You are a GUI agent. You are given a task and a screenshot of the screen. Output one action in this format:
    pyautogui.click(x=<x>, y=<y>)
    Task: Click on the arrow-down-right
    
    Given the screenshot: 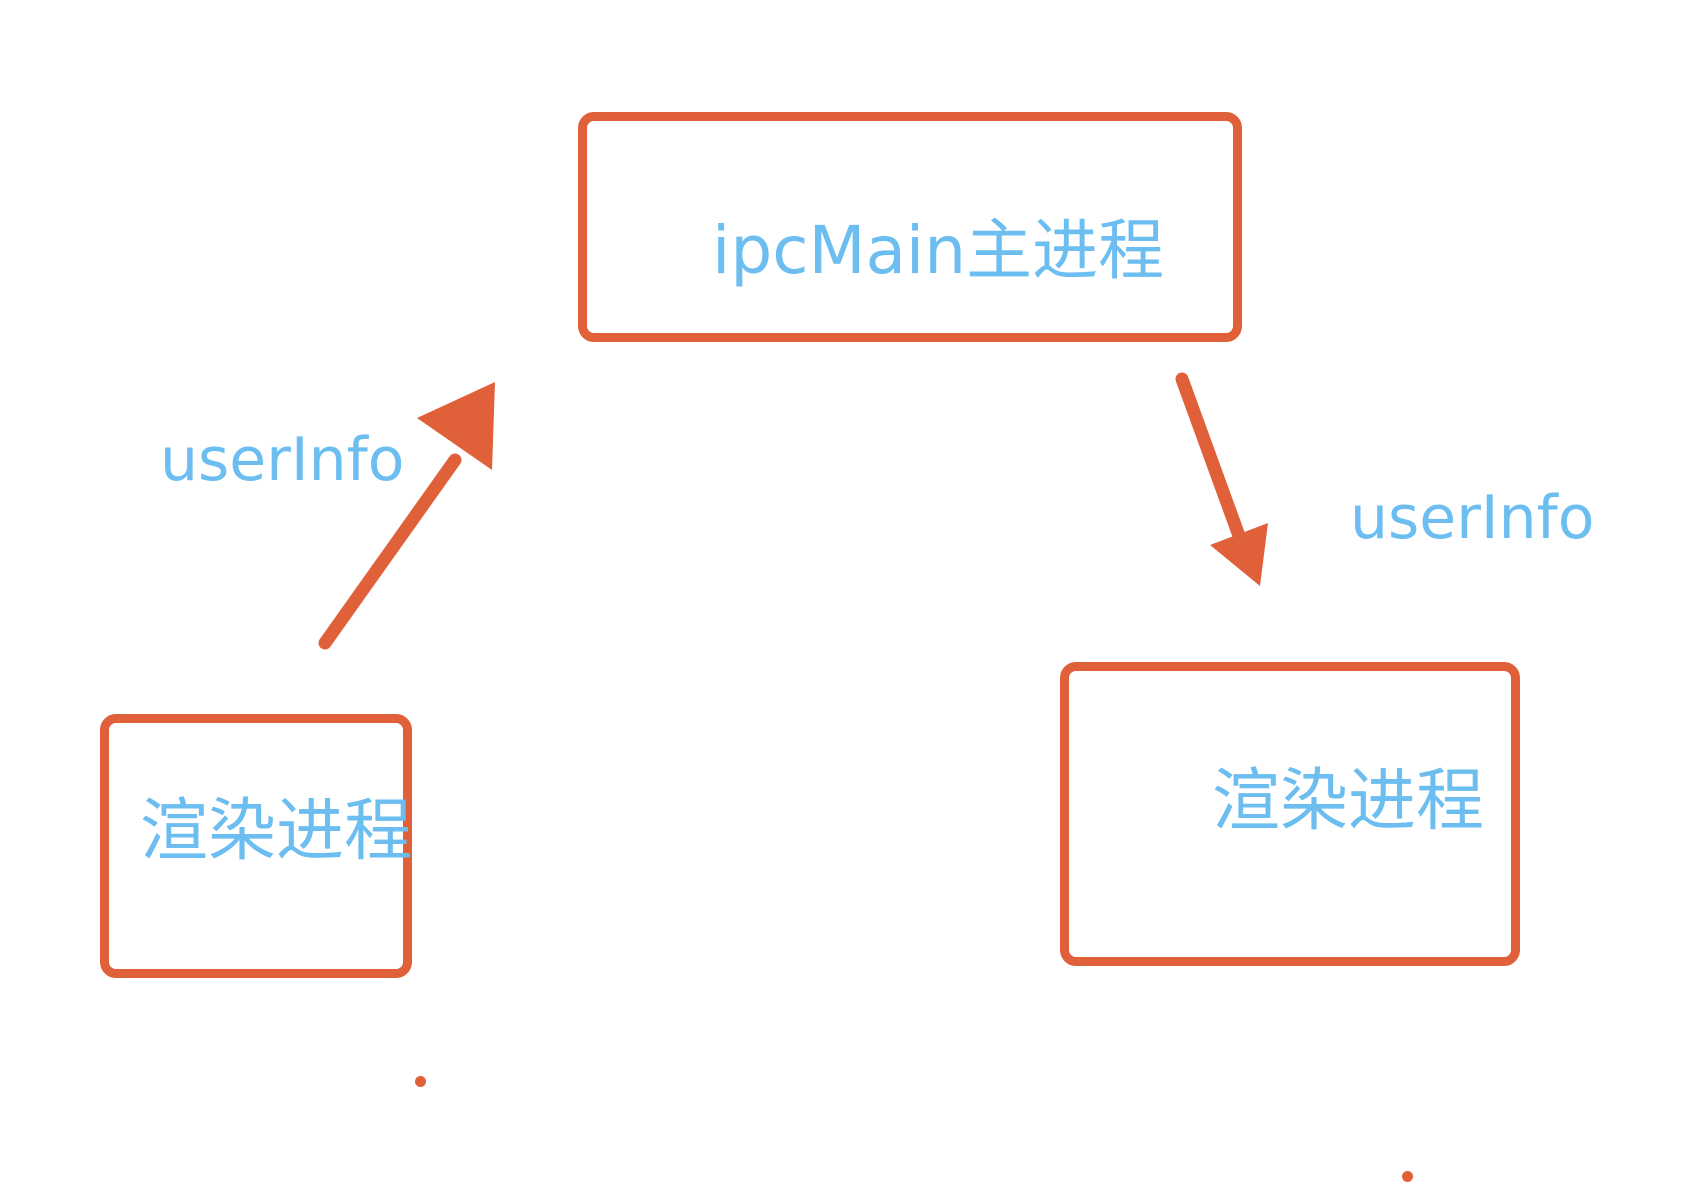 What is the action you would take?
    pyautogui.click(x=1221, y=479)
    